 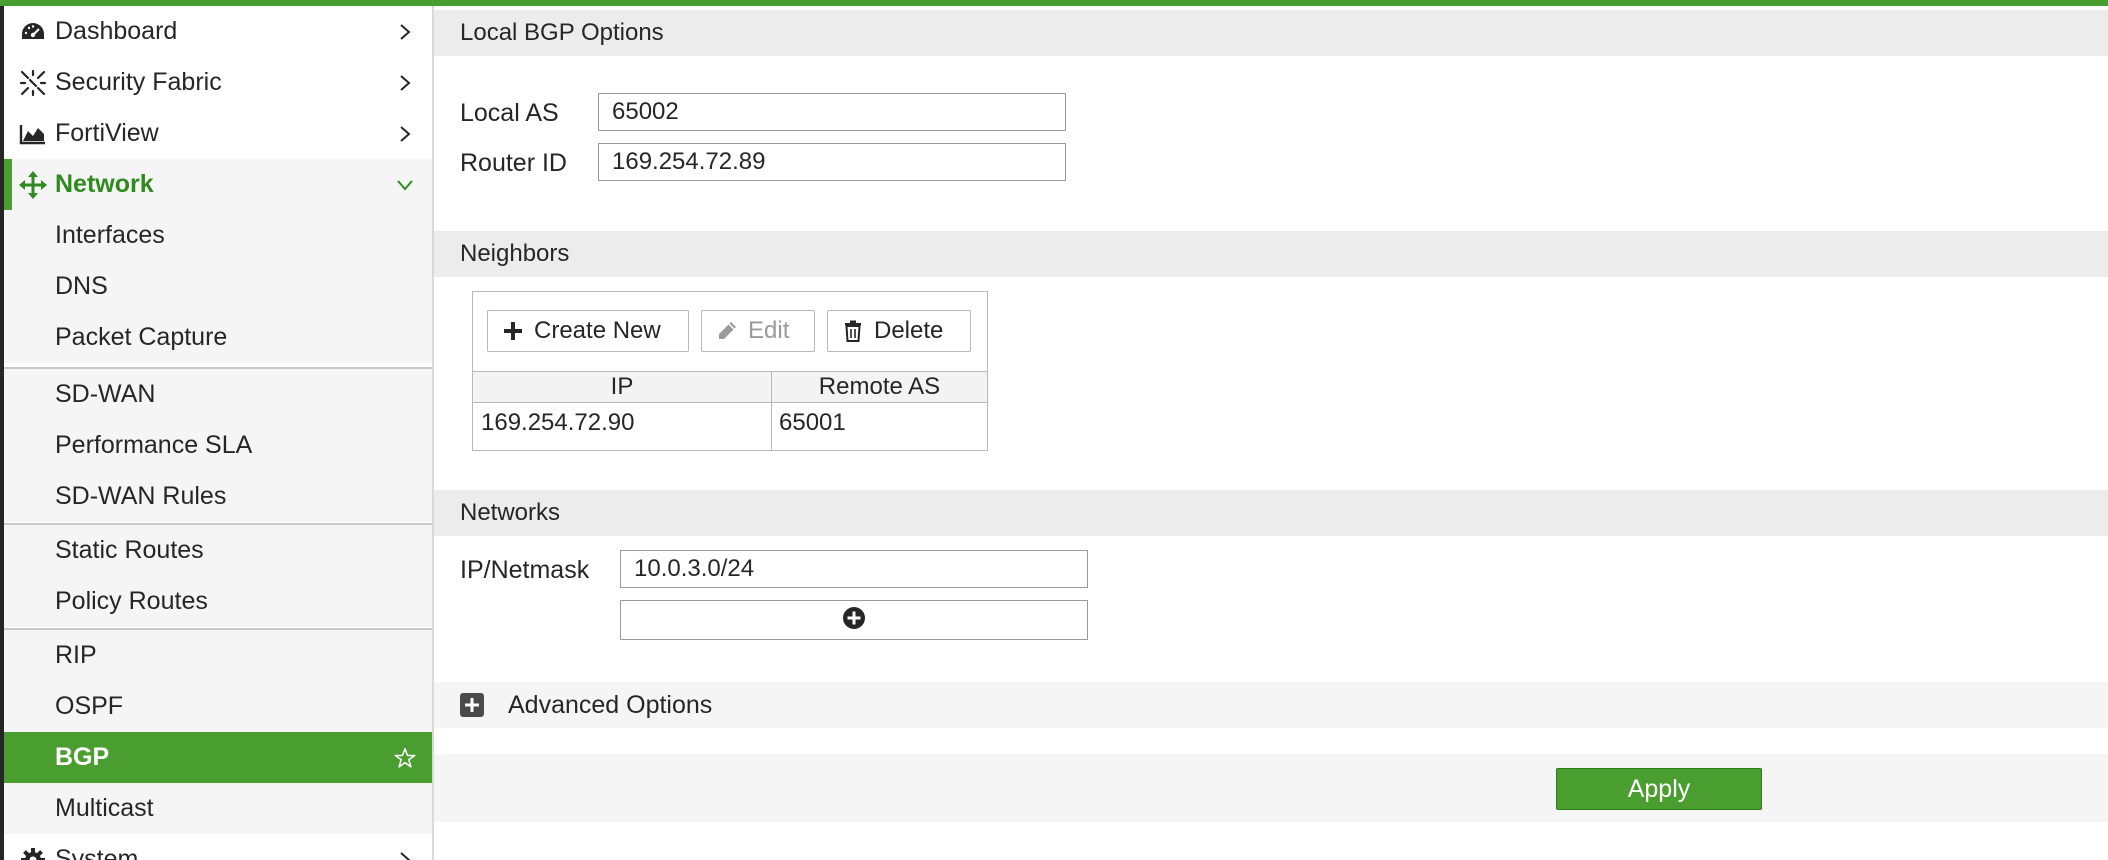 I want to click on sidebar-item-label: OSPF, so click(x=89, y=706).